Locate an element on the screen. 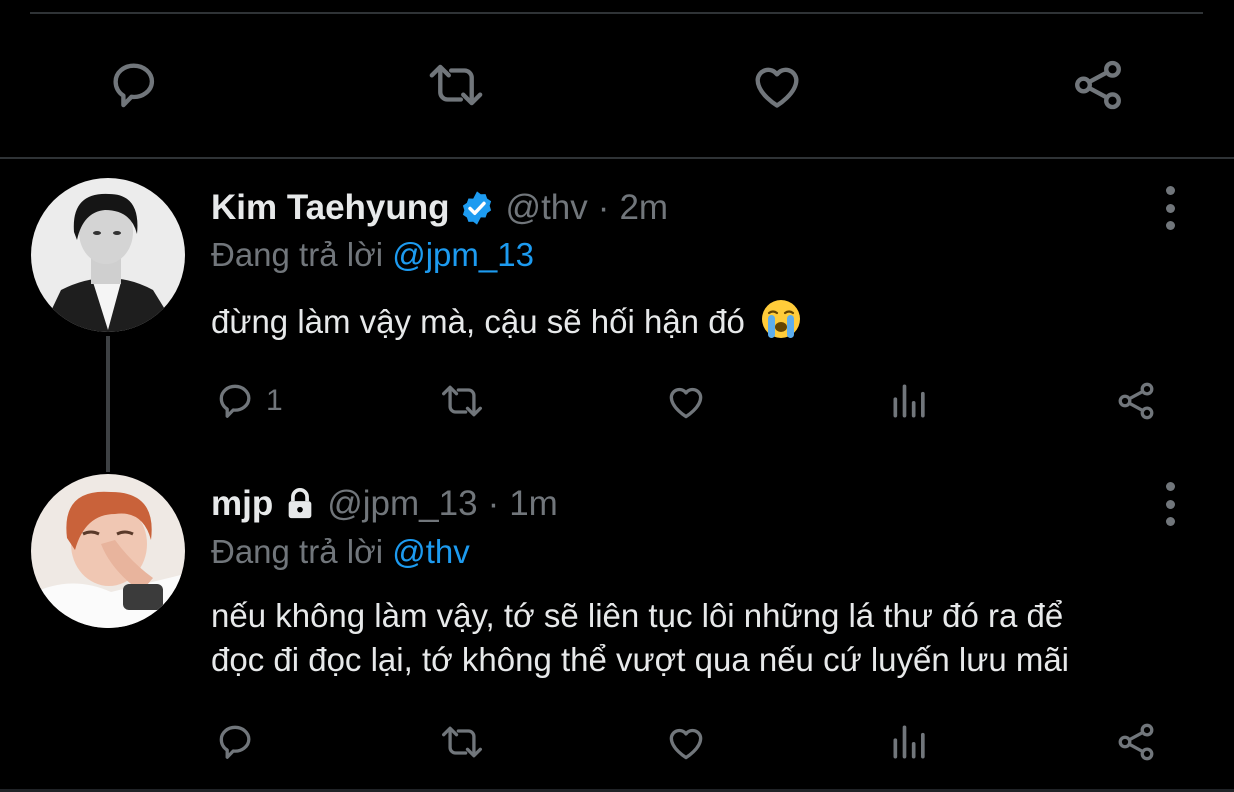 The height and width of the screenshot is (792, 1234). handle: @jpm_13 is located at coordinates (402, 504).